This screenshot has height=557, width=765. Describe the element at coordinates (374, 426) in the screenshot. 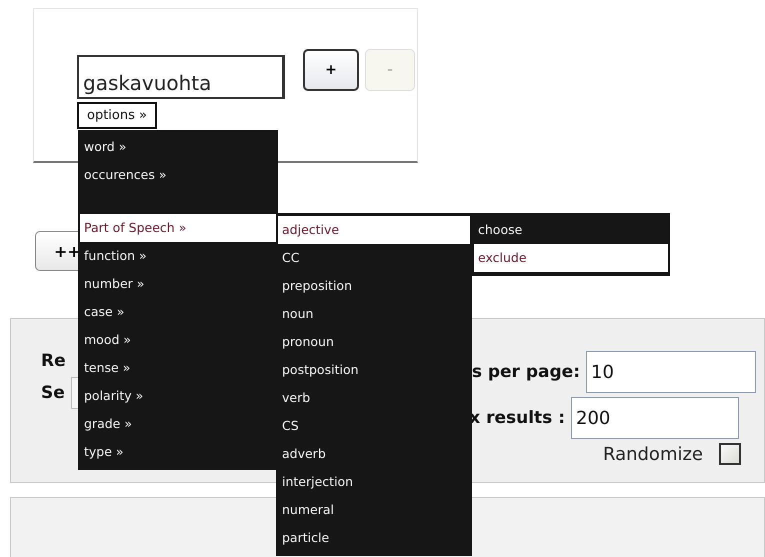

I see `menu-item: CS` at that location.